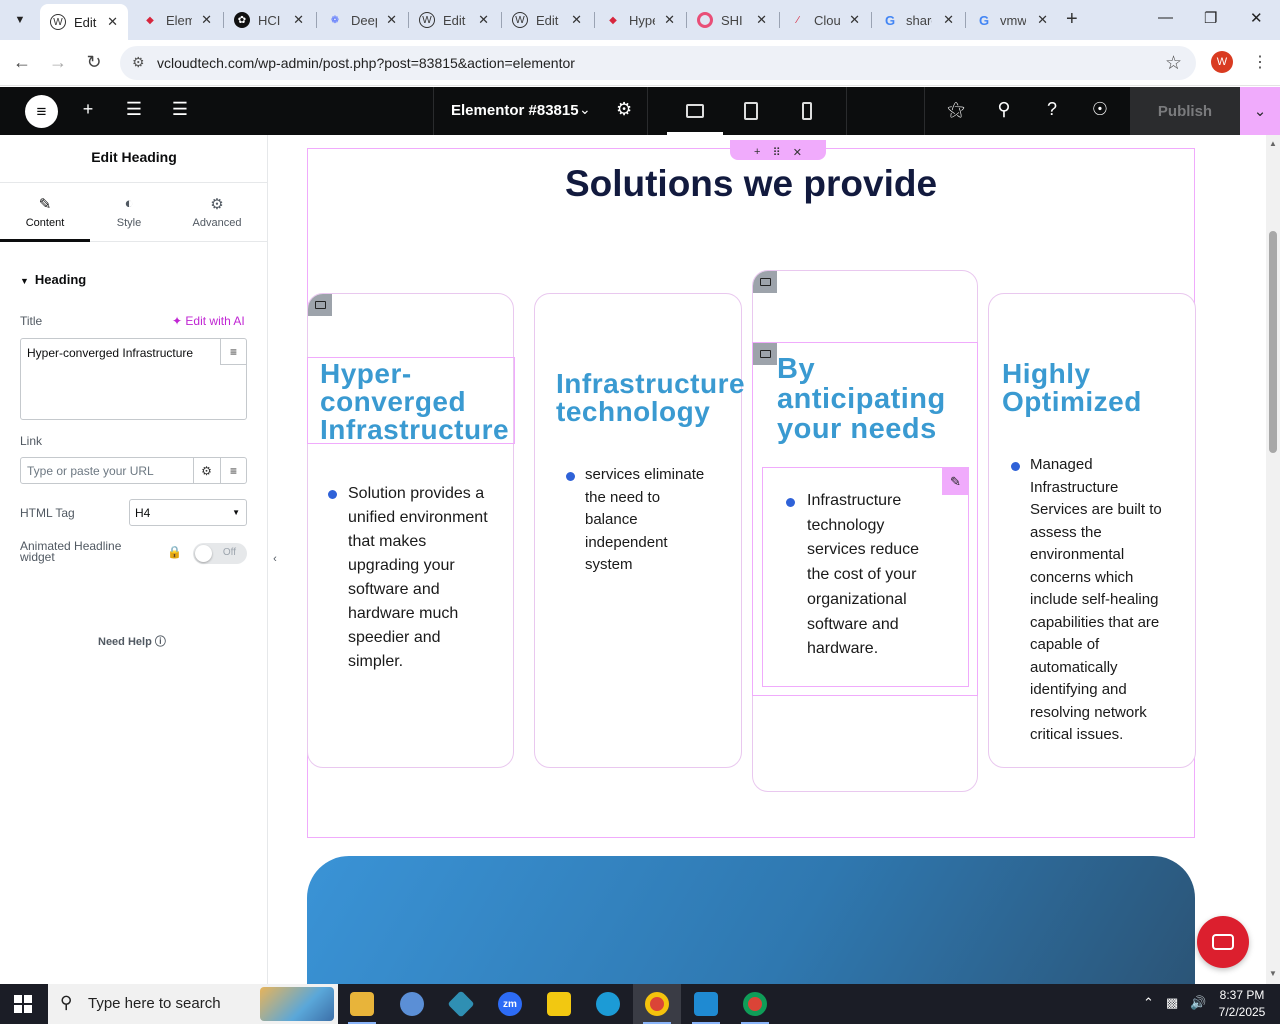  Describe the element at coordinates (1198, 1003) in the screenshot. I see `volume-icon: 🔊` at that location.